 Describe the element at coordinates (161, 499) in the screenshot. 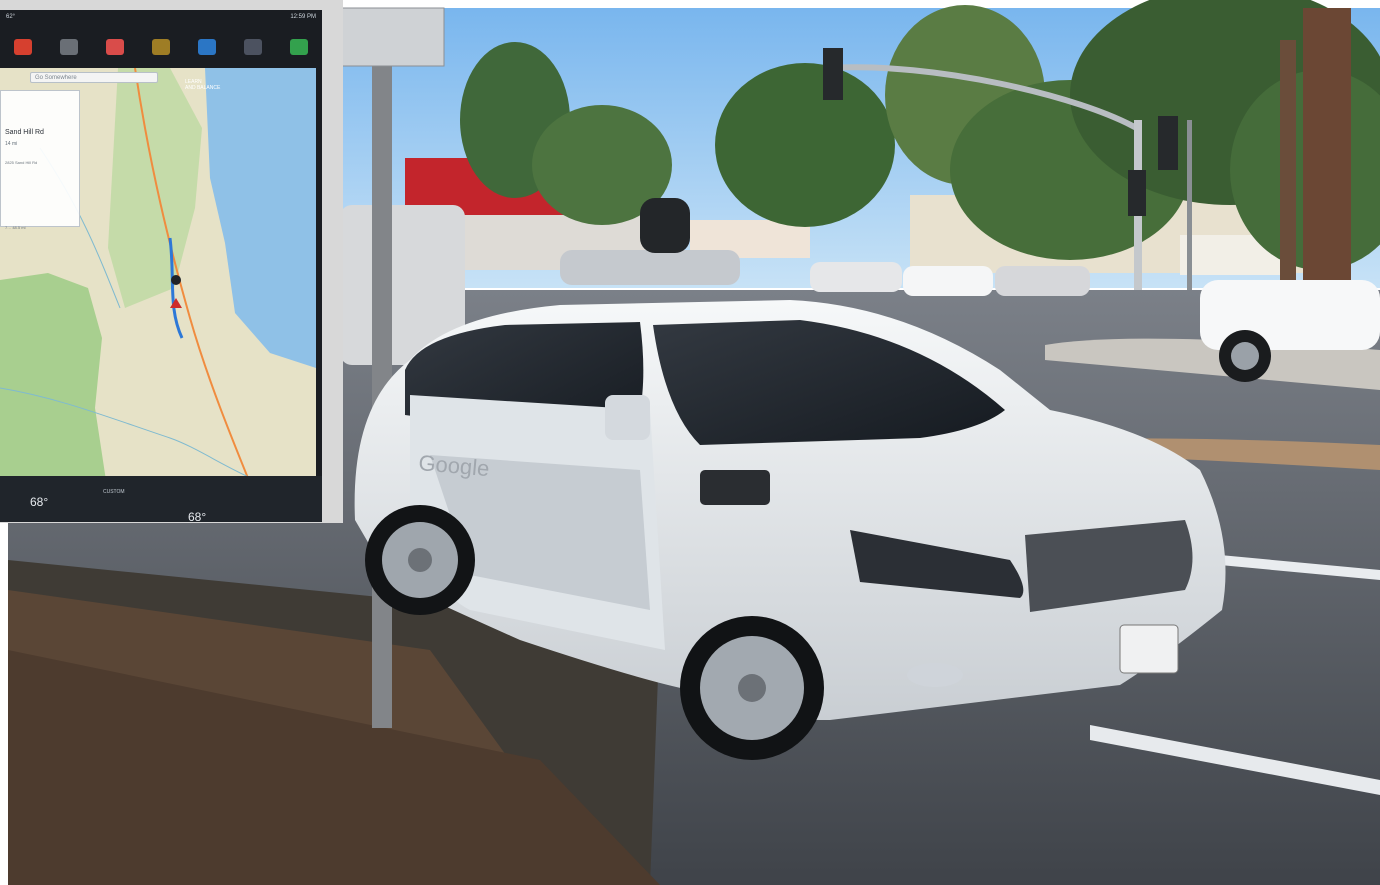

I see `climate-bar: 68° CUSTOM 68°` at that location.